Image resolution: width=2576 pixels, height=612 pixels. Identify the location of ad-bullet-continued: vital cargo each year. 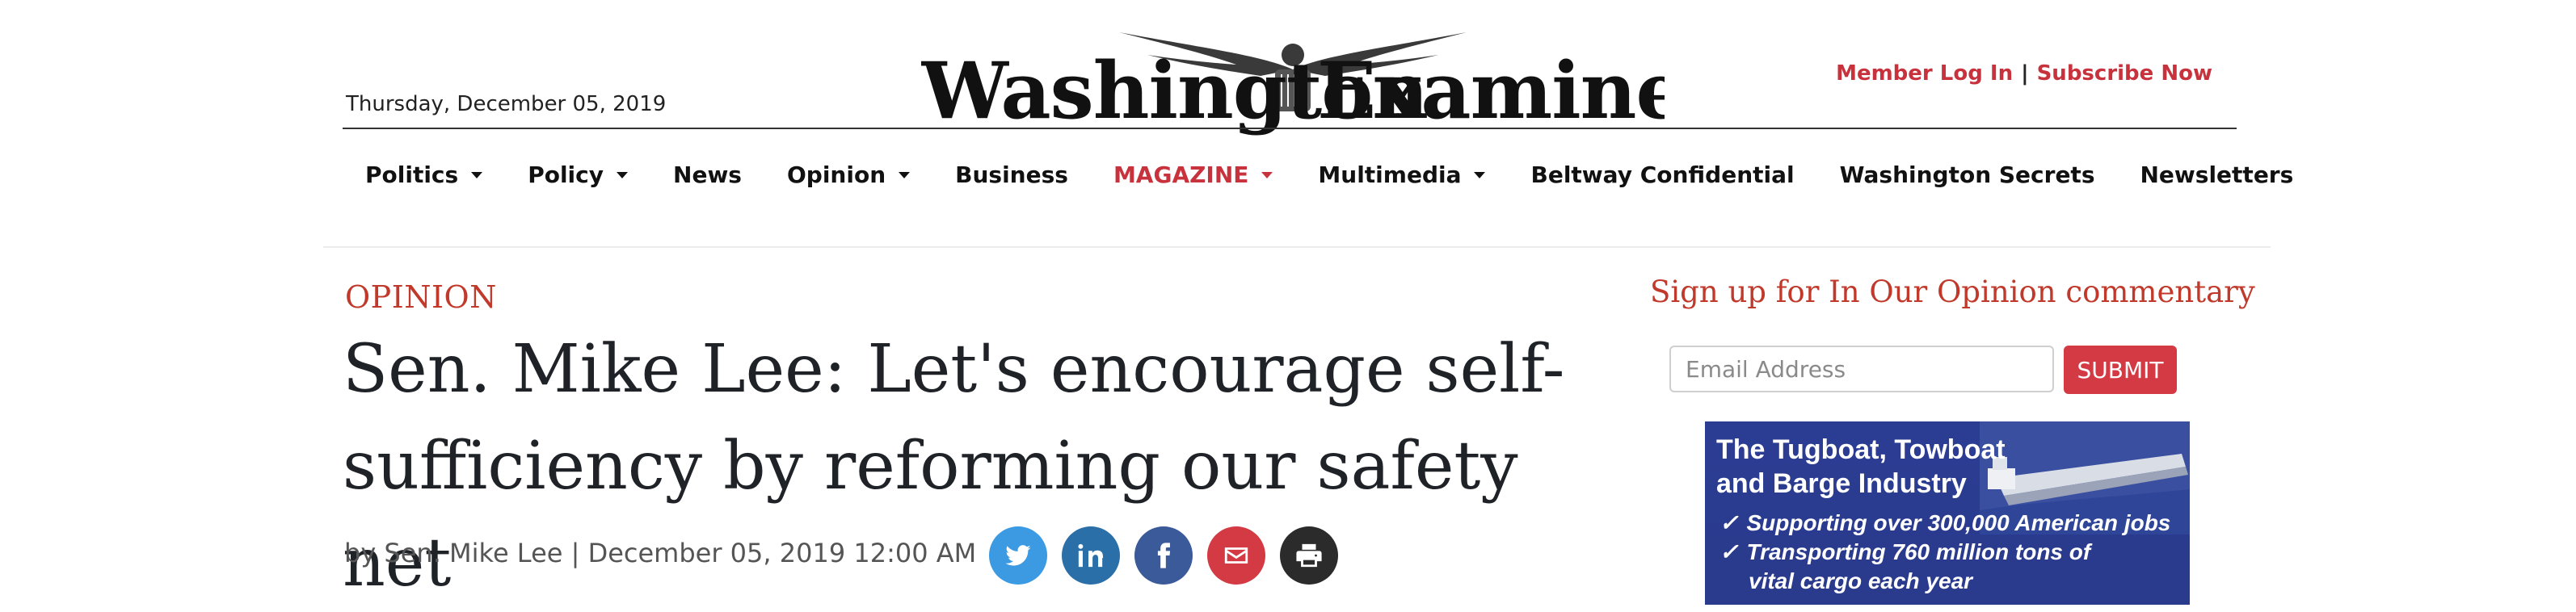
(1861, 580).